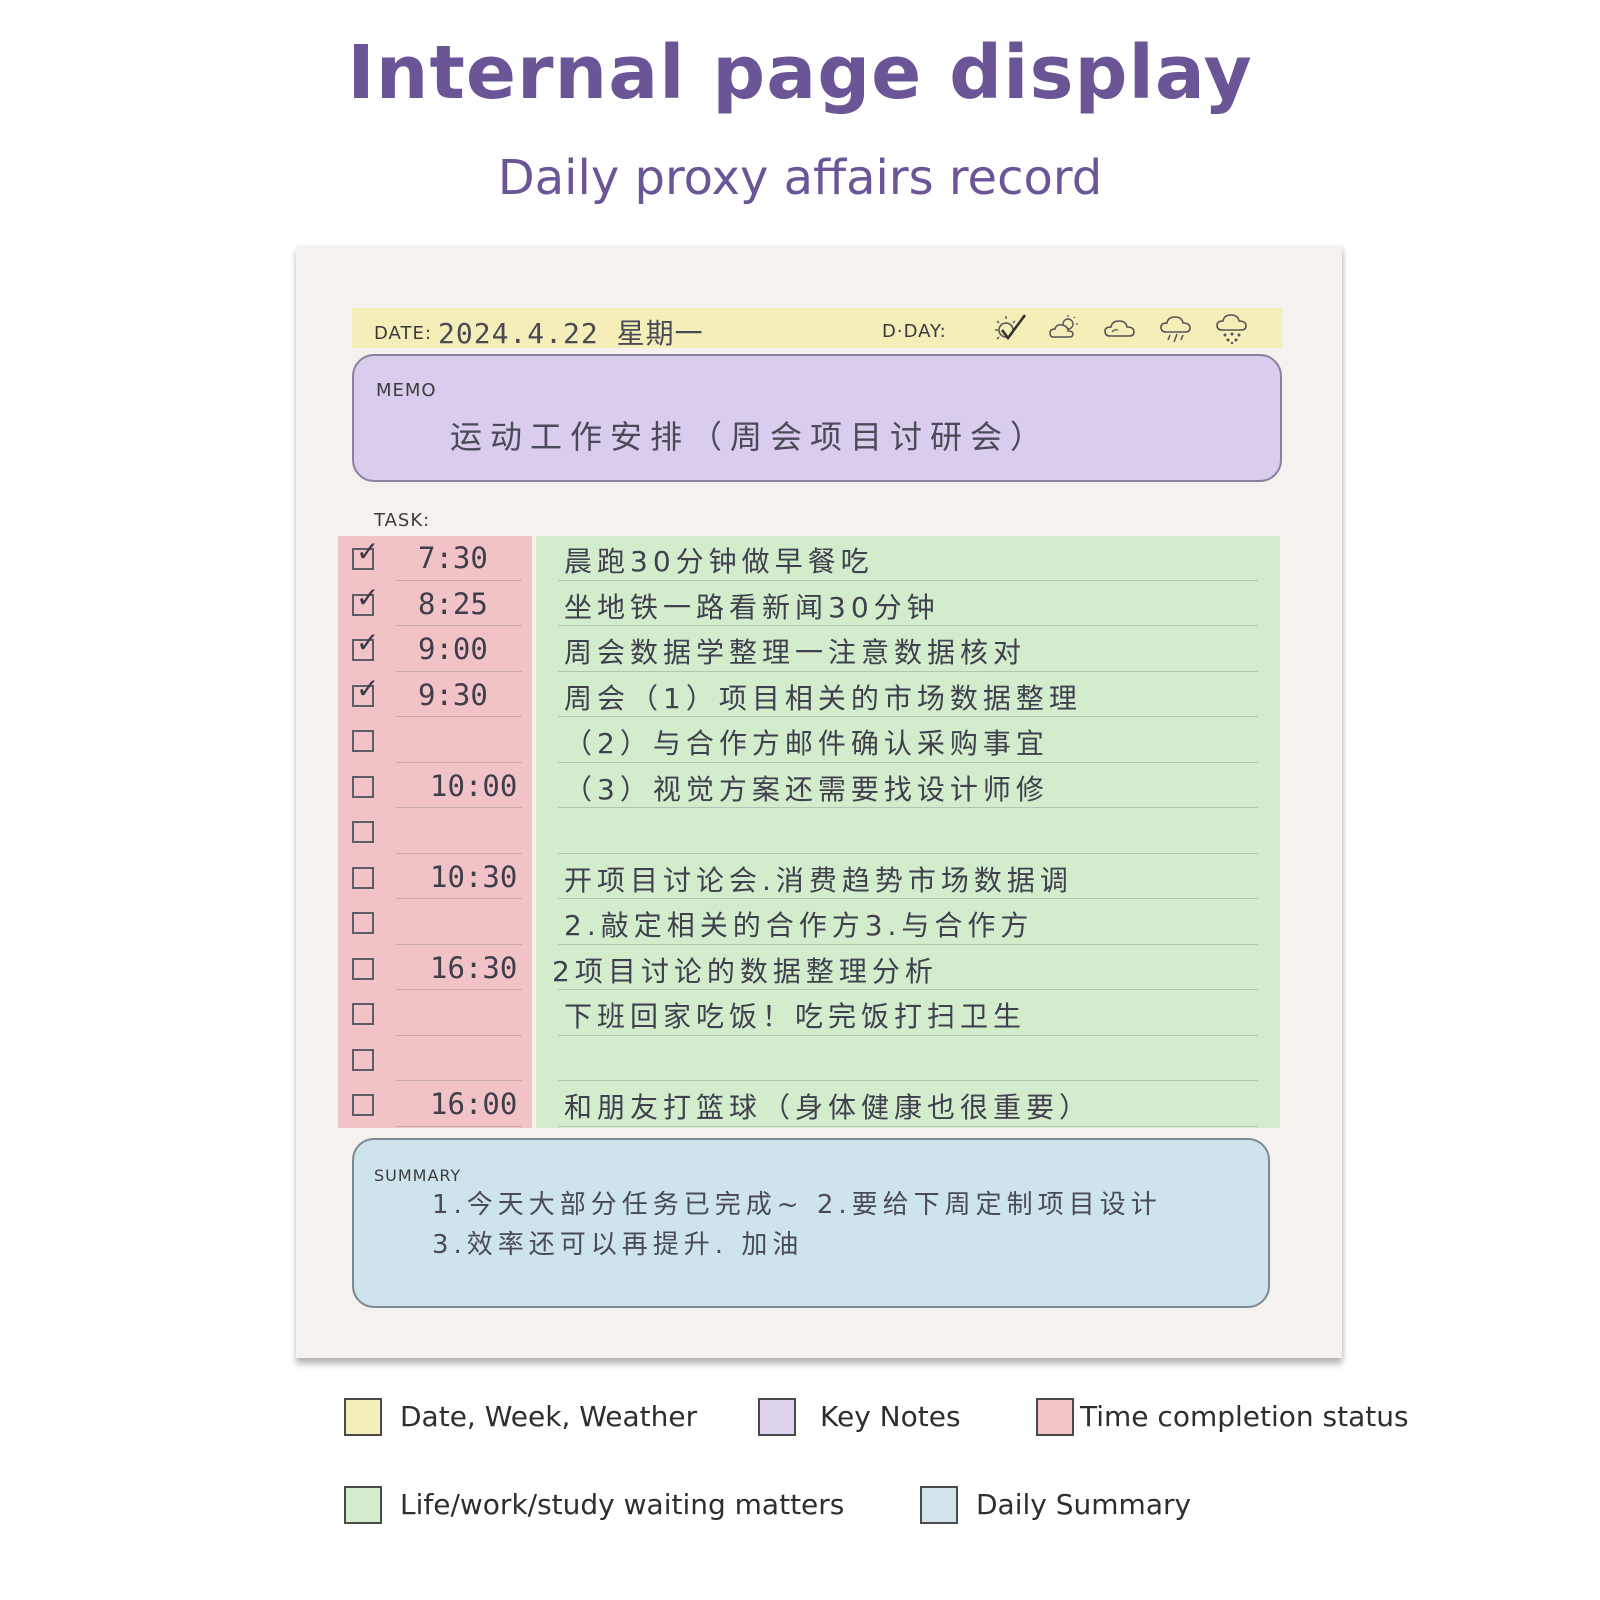 Image resolution: width=1600 pixels, height=1600 pixels. Describe the element at coordinates (1084, 1504) in the screenshot. I see `legend-label-summary: Daily Summary` at that location.